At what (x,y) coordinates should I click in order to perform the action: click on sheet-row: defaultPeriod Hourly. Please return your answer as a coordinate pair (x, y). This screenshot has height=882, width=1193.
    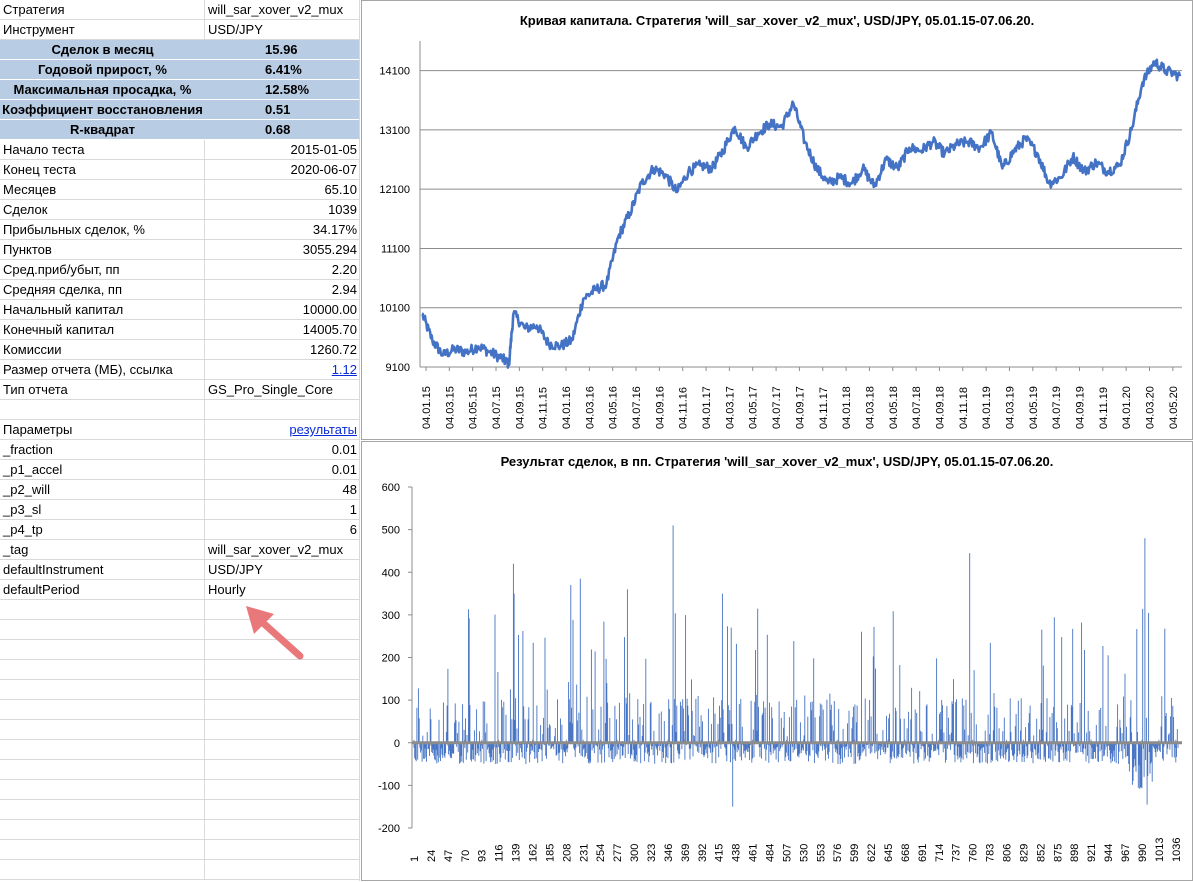
    Looking at the image, I should click on (180, 590).